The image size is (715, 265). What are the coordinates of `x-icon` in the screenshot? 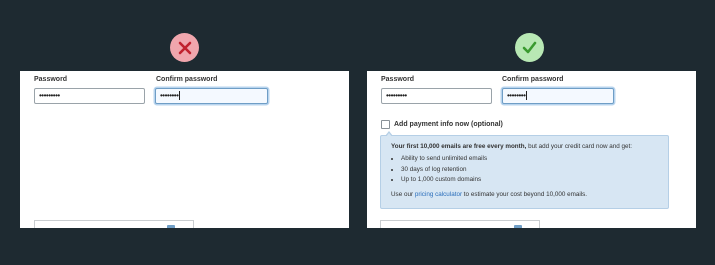 It's located at (185, 48).